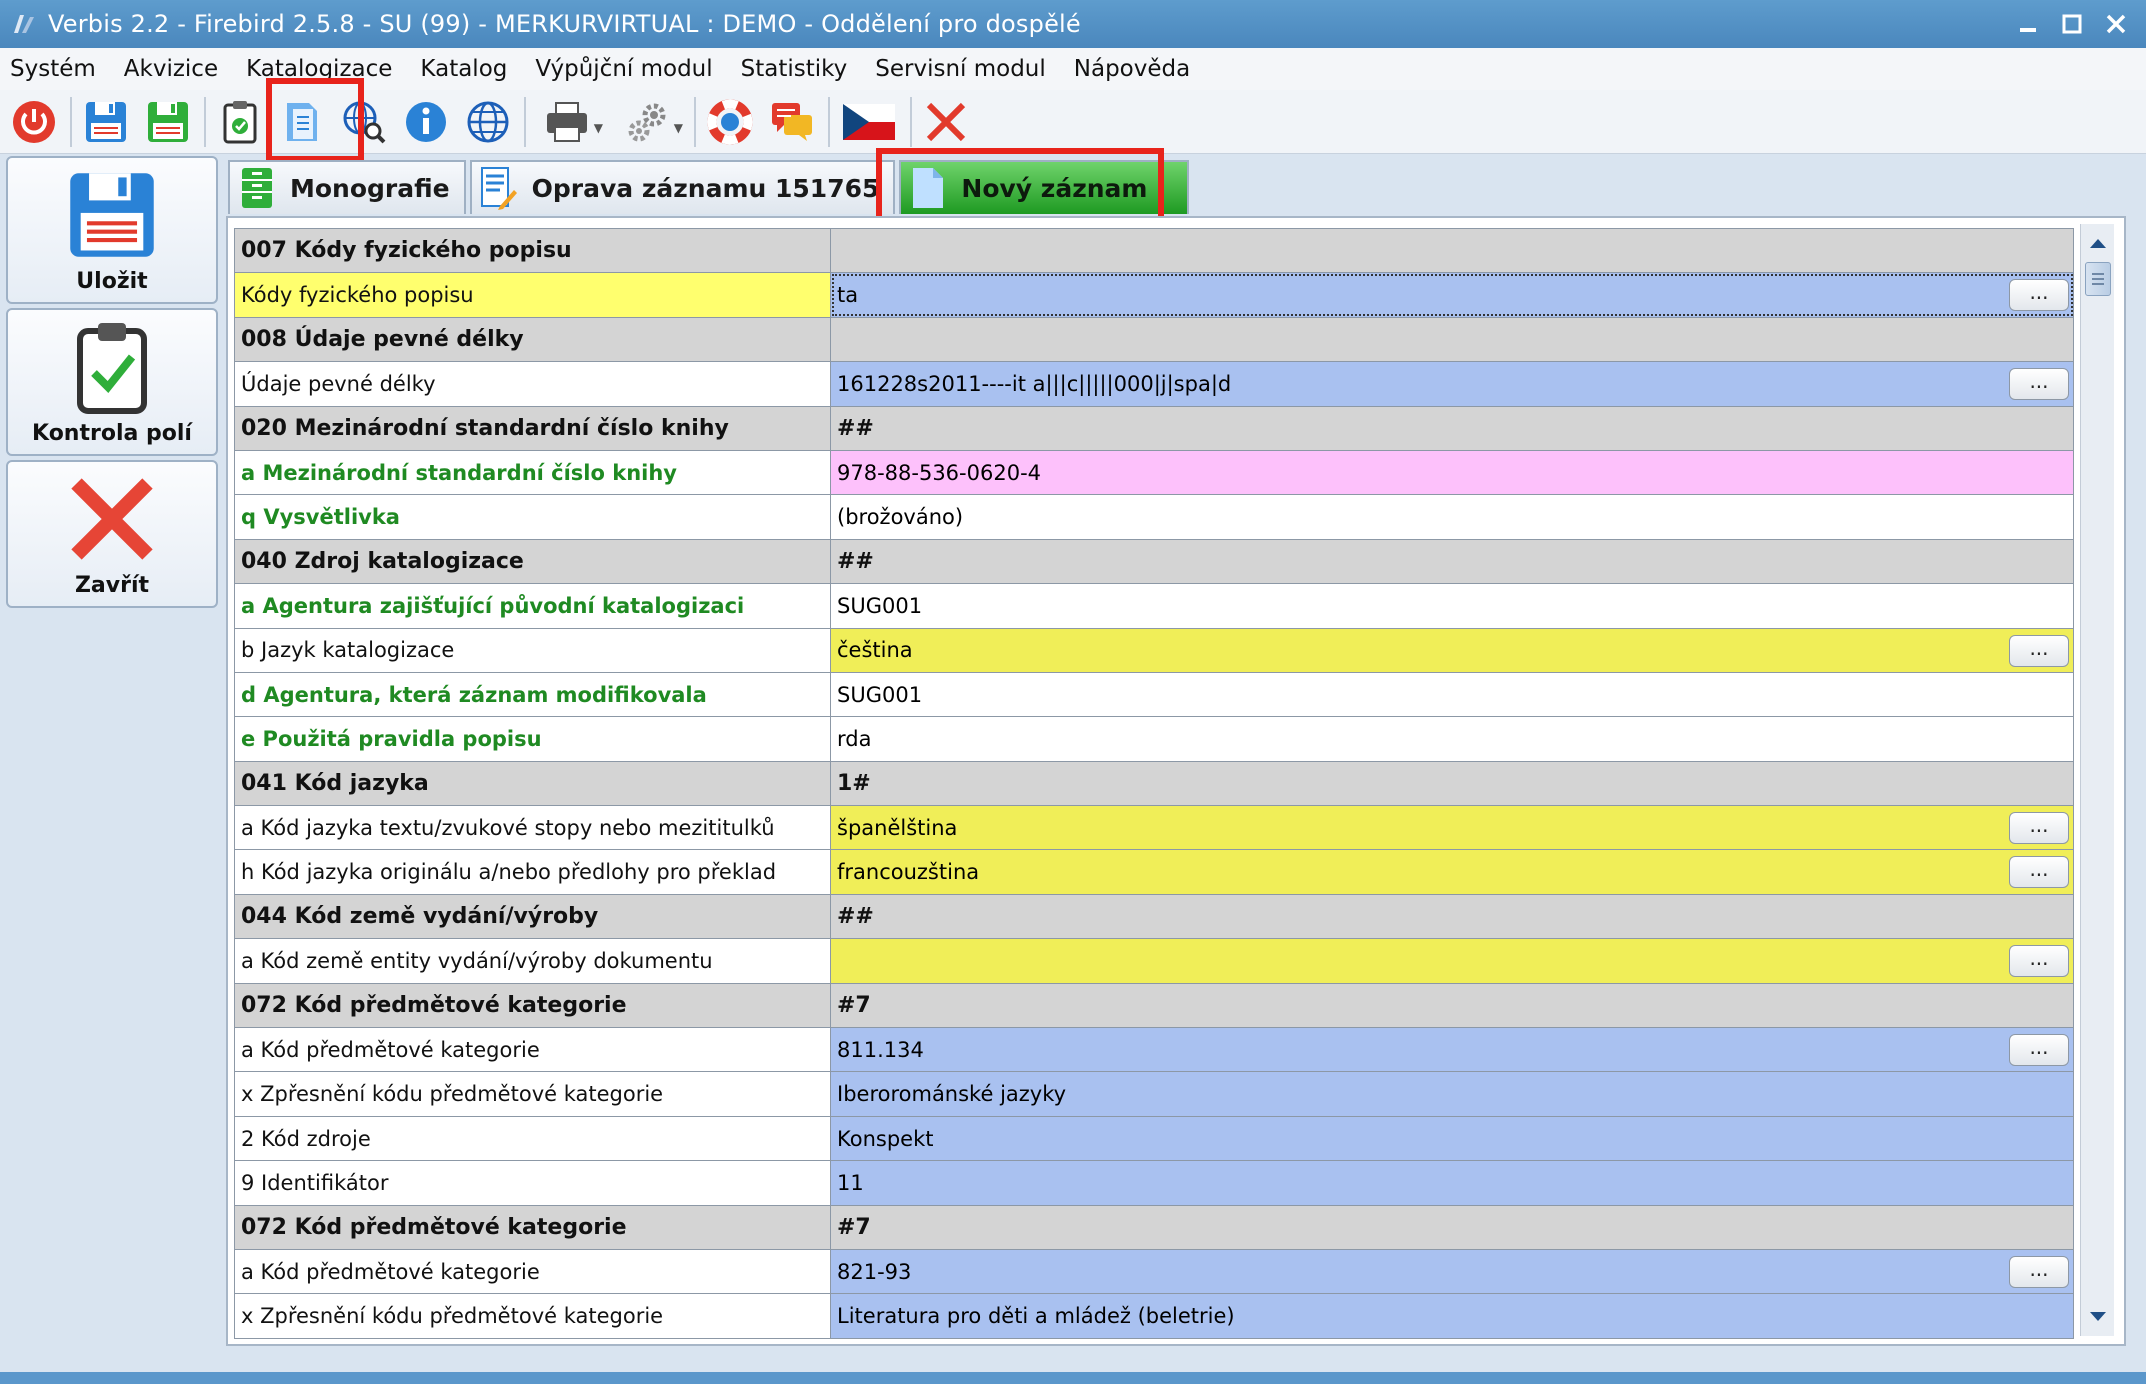 This screenshot has height=1384, width=2146. Describe the element at coordinates (960, 69) in the screenshot. I see `menu-servisni-modul: Servisní modul` at that location.